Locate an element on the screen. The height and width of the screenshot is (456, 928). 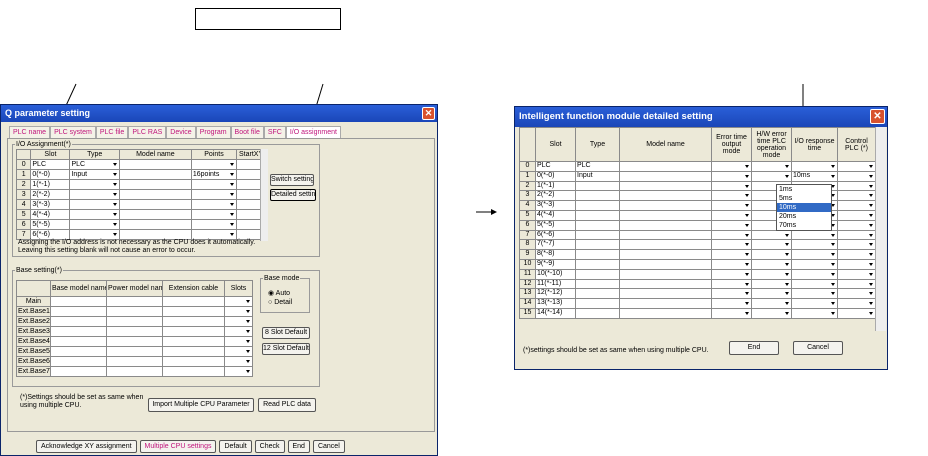
switch-setting-button: Switch setting is located at coordinates (292, 180).